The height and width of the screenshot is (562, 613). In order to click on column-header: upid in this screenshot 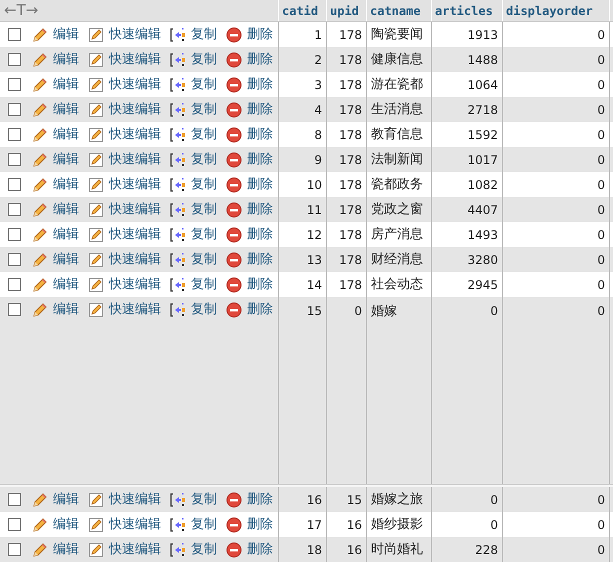, I will do `click(344, 11)`.